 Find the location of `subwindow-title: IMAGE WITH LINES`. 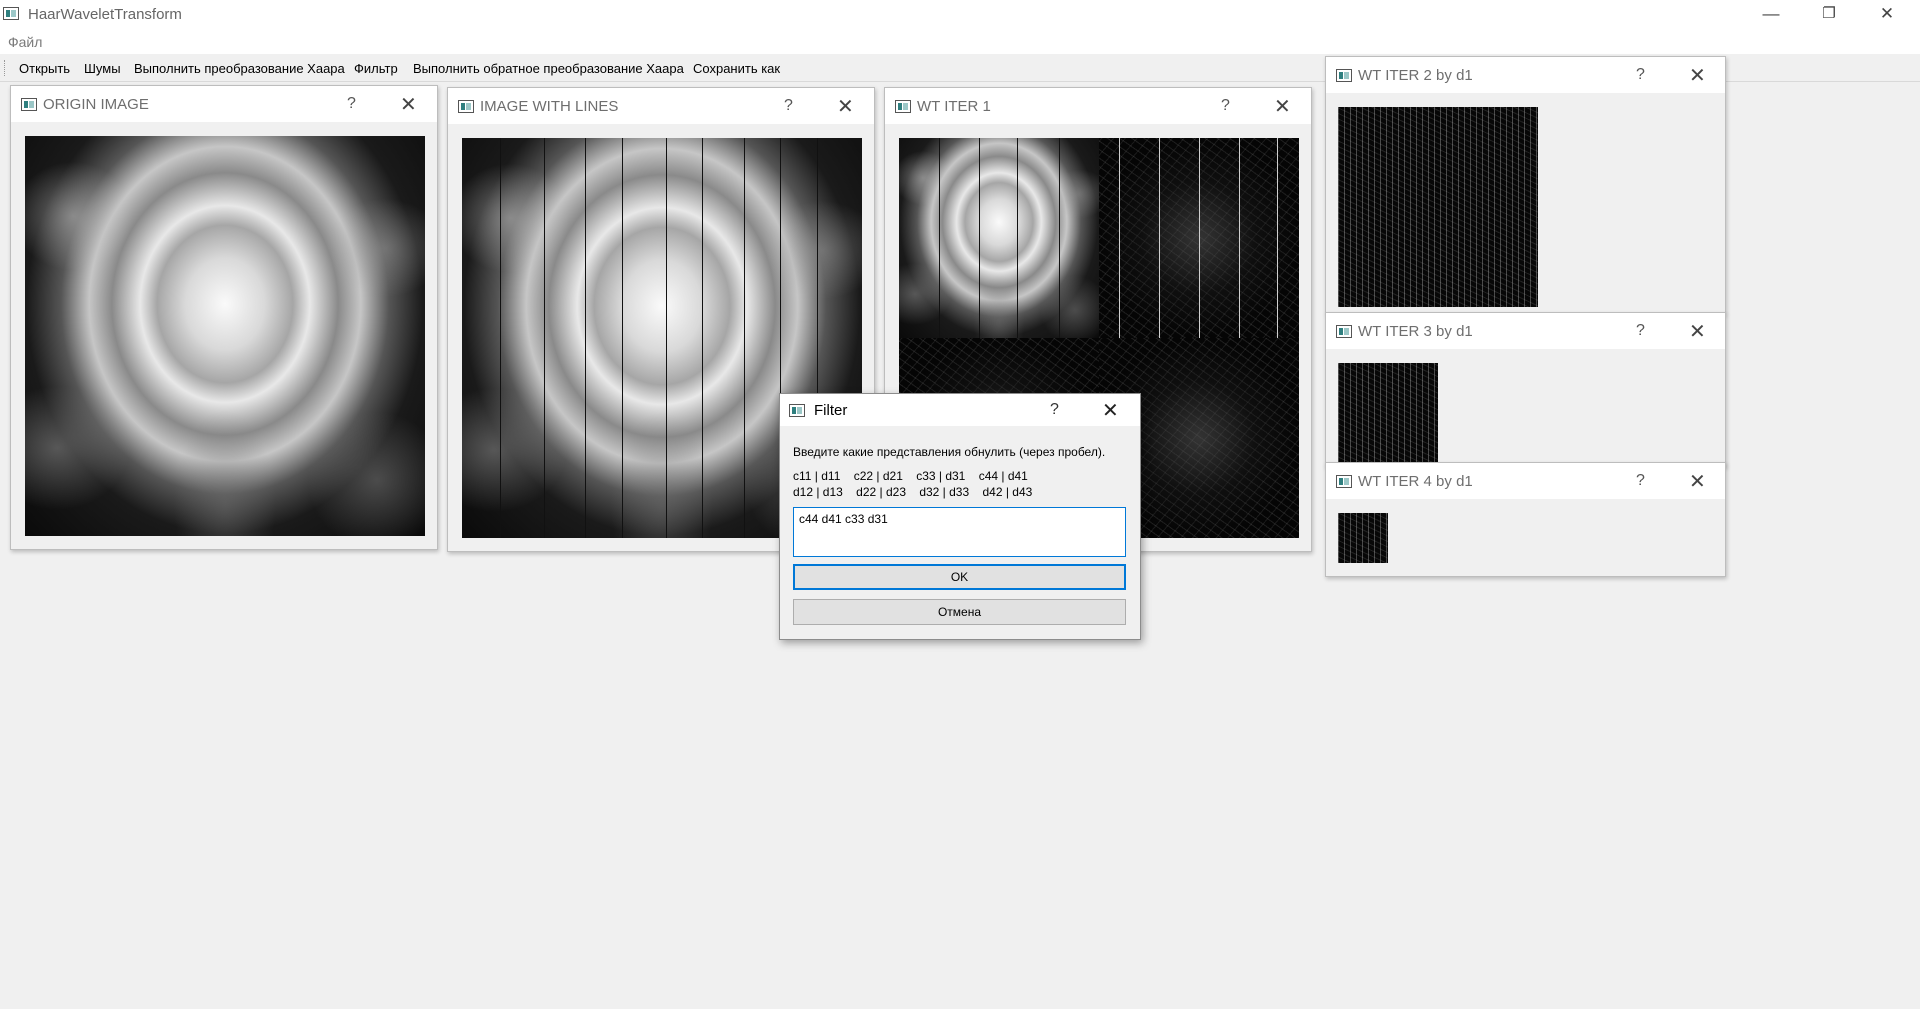

subwindow-title: IMAGE WITH LINES is located at coordinates (549, 106).